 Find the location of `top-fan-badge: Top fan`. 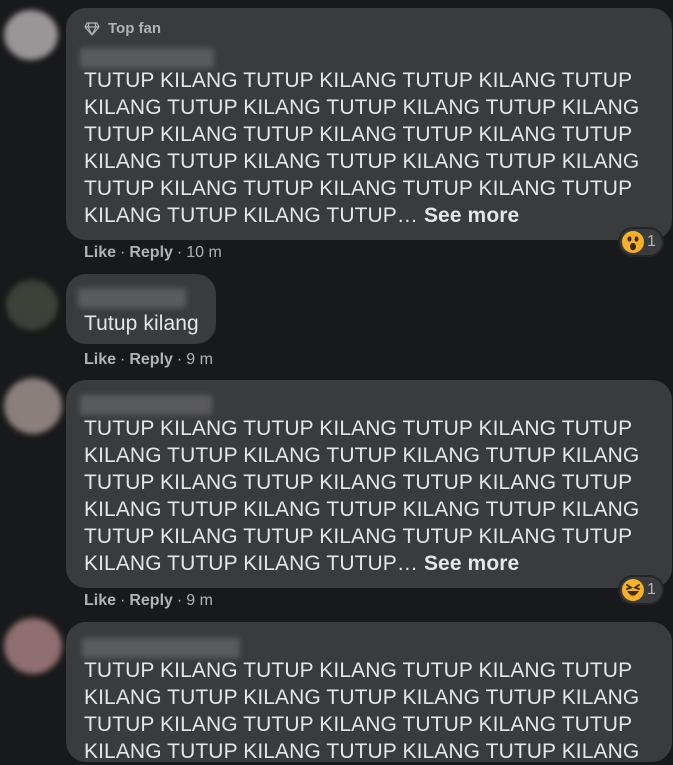

top-fan-badge: Top fan is located at coordinates (122, 28).